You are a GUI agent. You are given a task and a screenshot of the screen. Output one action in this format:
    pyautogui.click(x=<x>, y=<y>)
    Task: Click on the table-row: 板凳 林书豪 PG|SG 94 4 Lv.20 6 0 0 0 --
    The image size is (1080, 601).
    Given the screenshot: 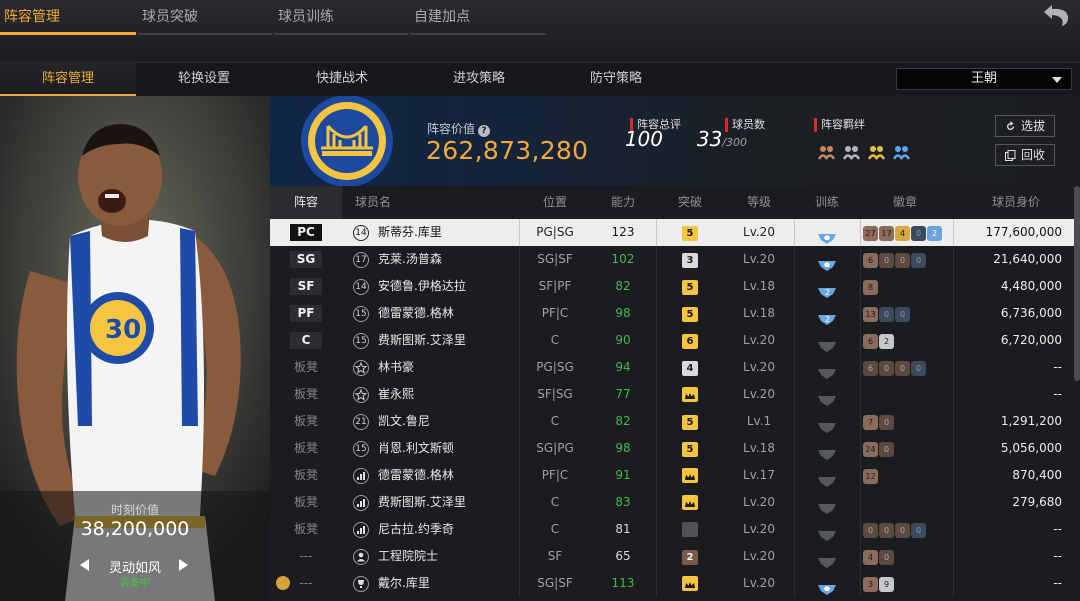 What is the action you would take?
    pyautogui.click(x=675, y=367)
    